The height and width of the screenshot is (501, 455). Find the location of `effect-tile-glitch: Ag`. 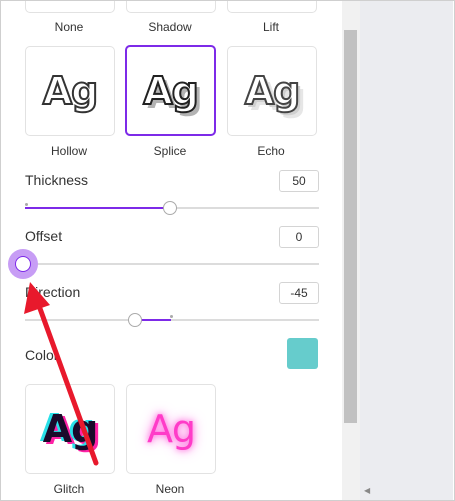

effect-tile-glitch: Ag is located at coordinates (70, 429).